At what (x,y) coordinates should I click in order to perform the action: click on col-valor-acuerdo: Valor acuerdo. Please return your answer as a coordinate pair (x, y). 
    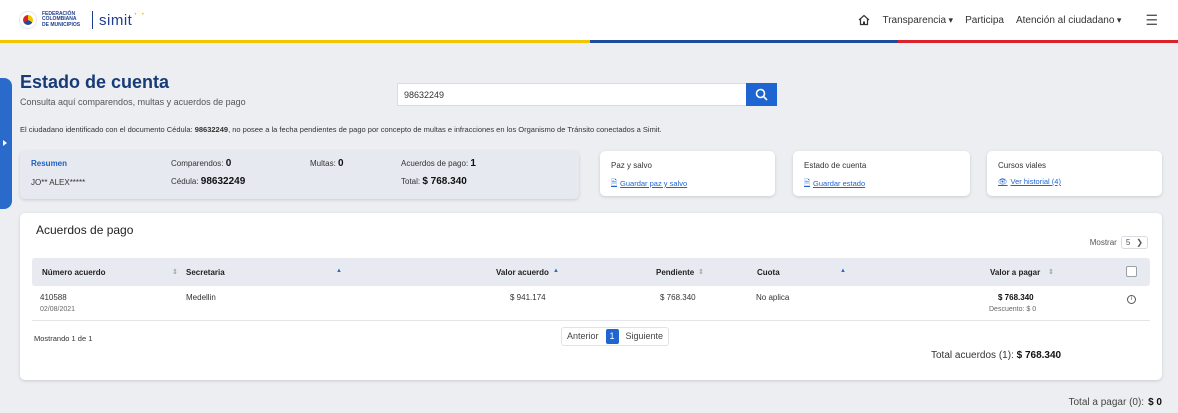
    Looking at the image, I should click on (522, 272).